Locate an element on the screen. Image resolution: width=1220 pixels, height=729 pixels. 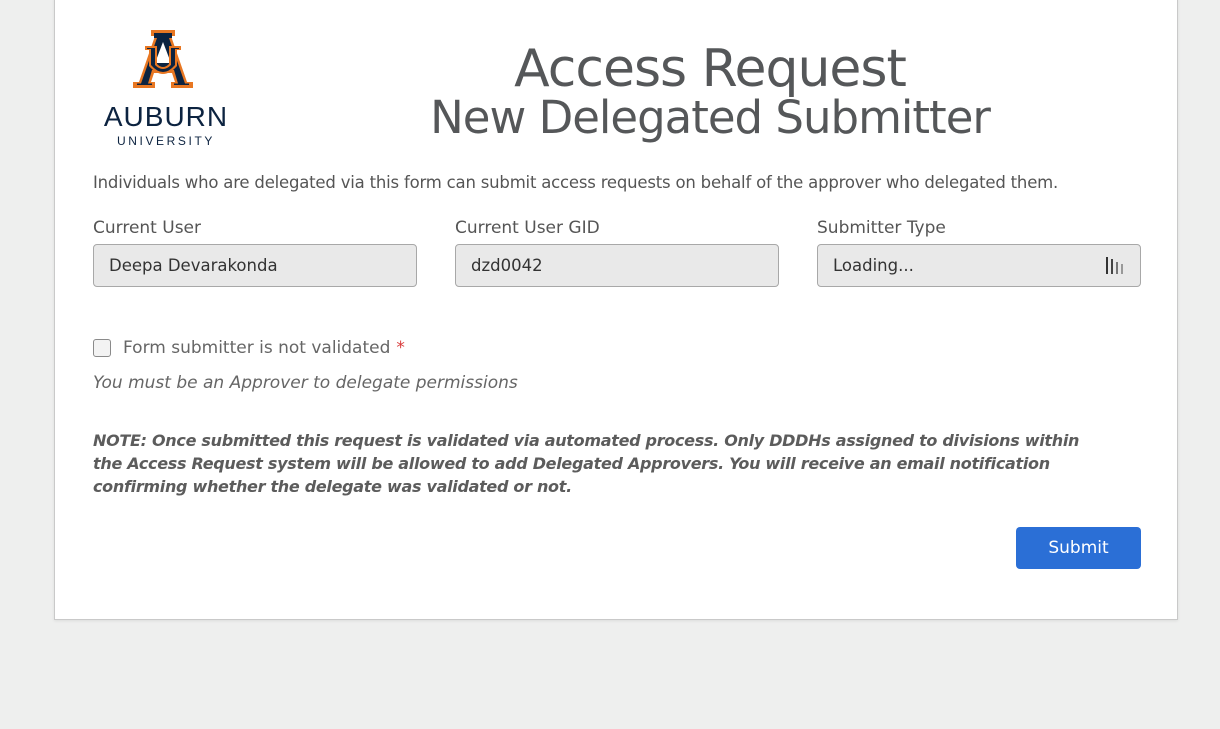
loading-spinner-icon is located at coordinates (1116, 265).